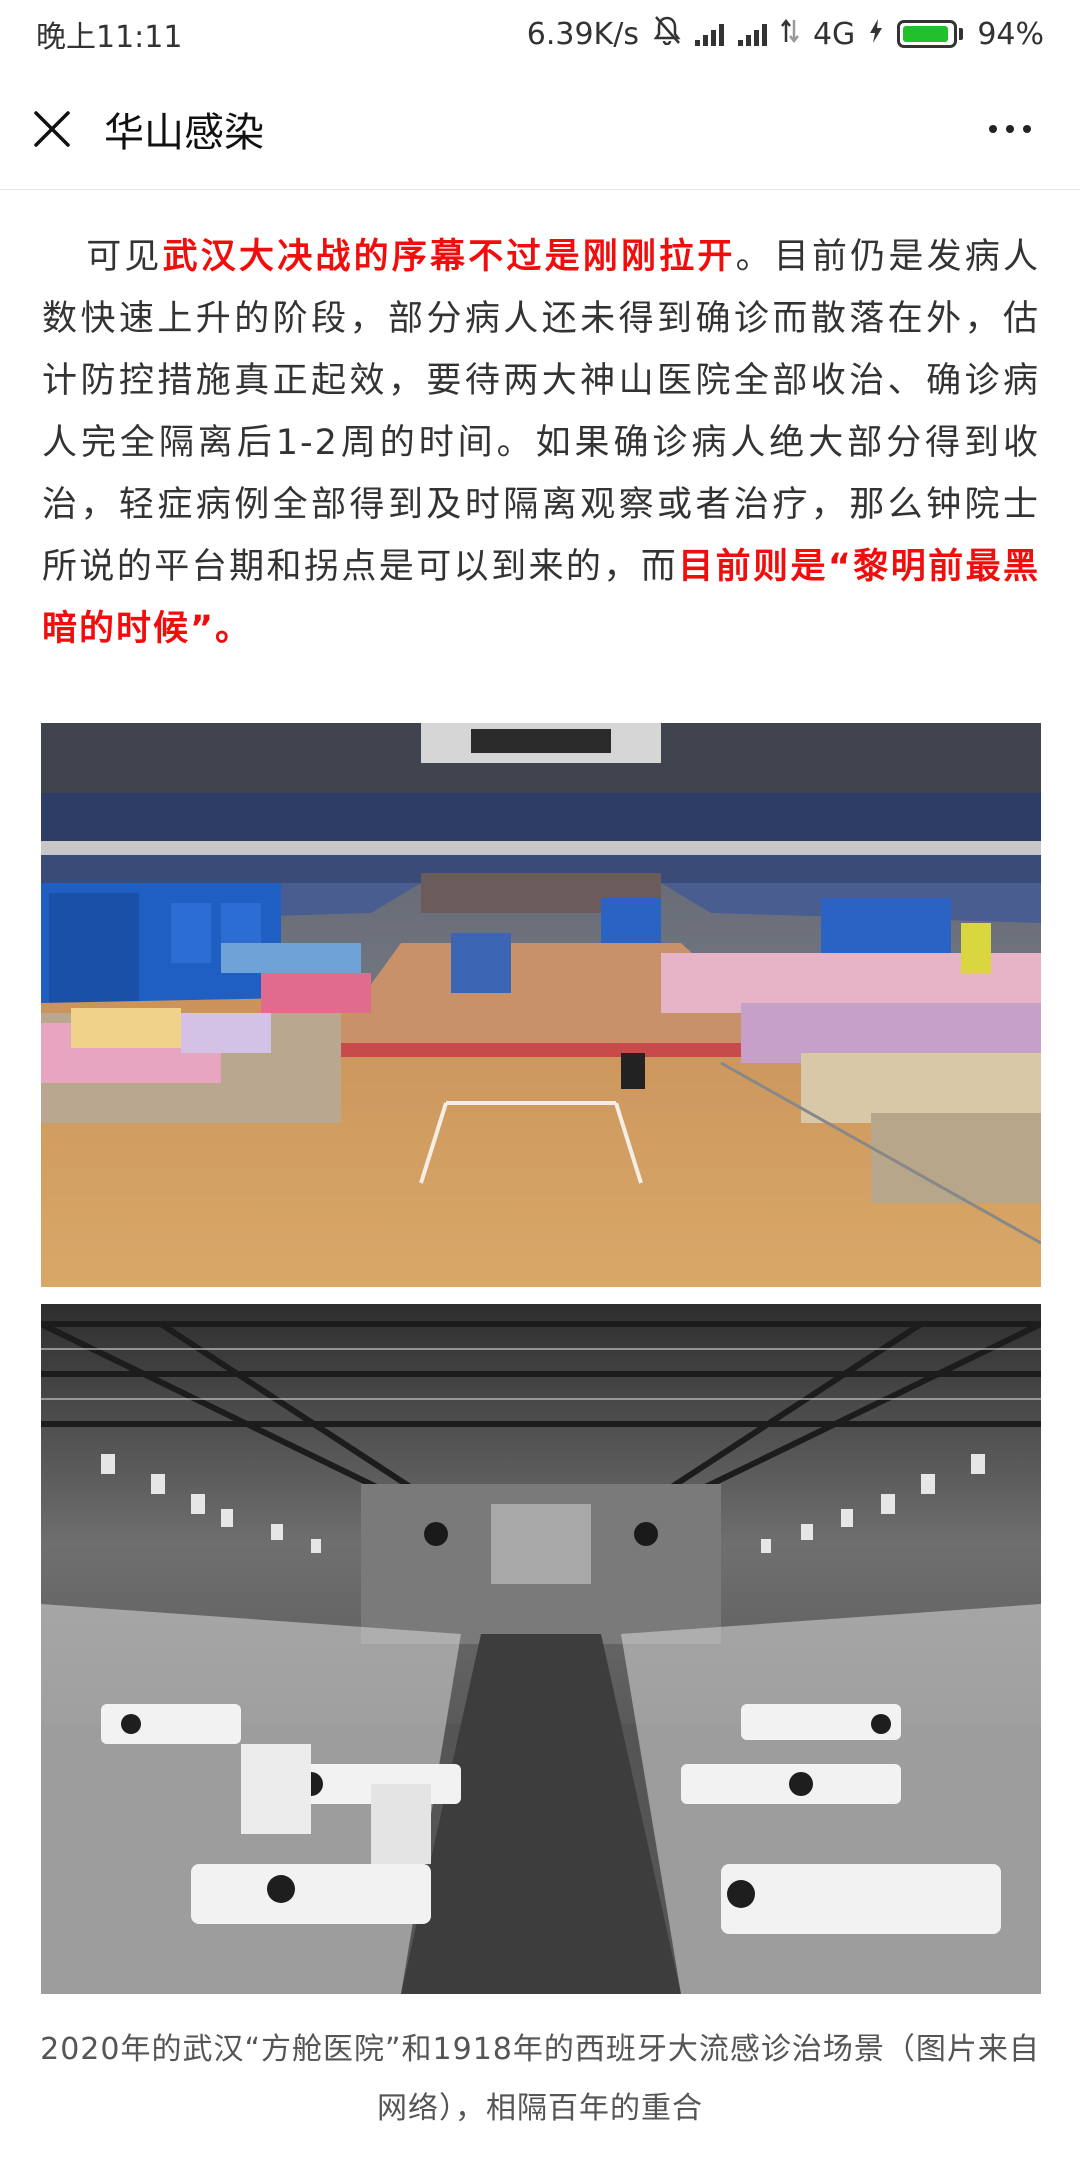 The height and width of the screenshot is (2160, 1080). Describe the element at coordinates (449, 257) in the screenshot. I see `highlighted-text: 武汉大决战的序幕不过是刚刚拉开` at that location.